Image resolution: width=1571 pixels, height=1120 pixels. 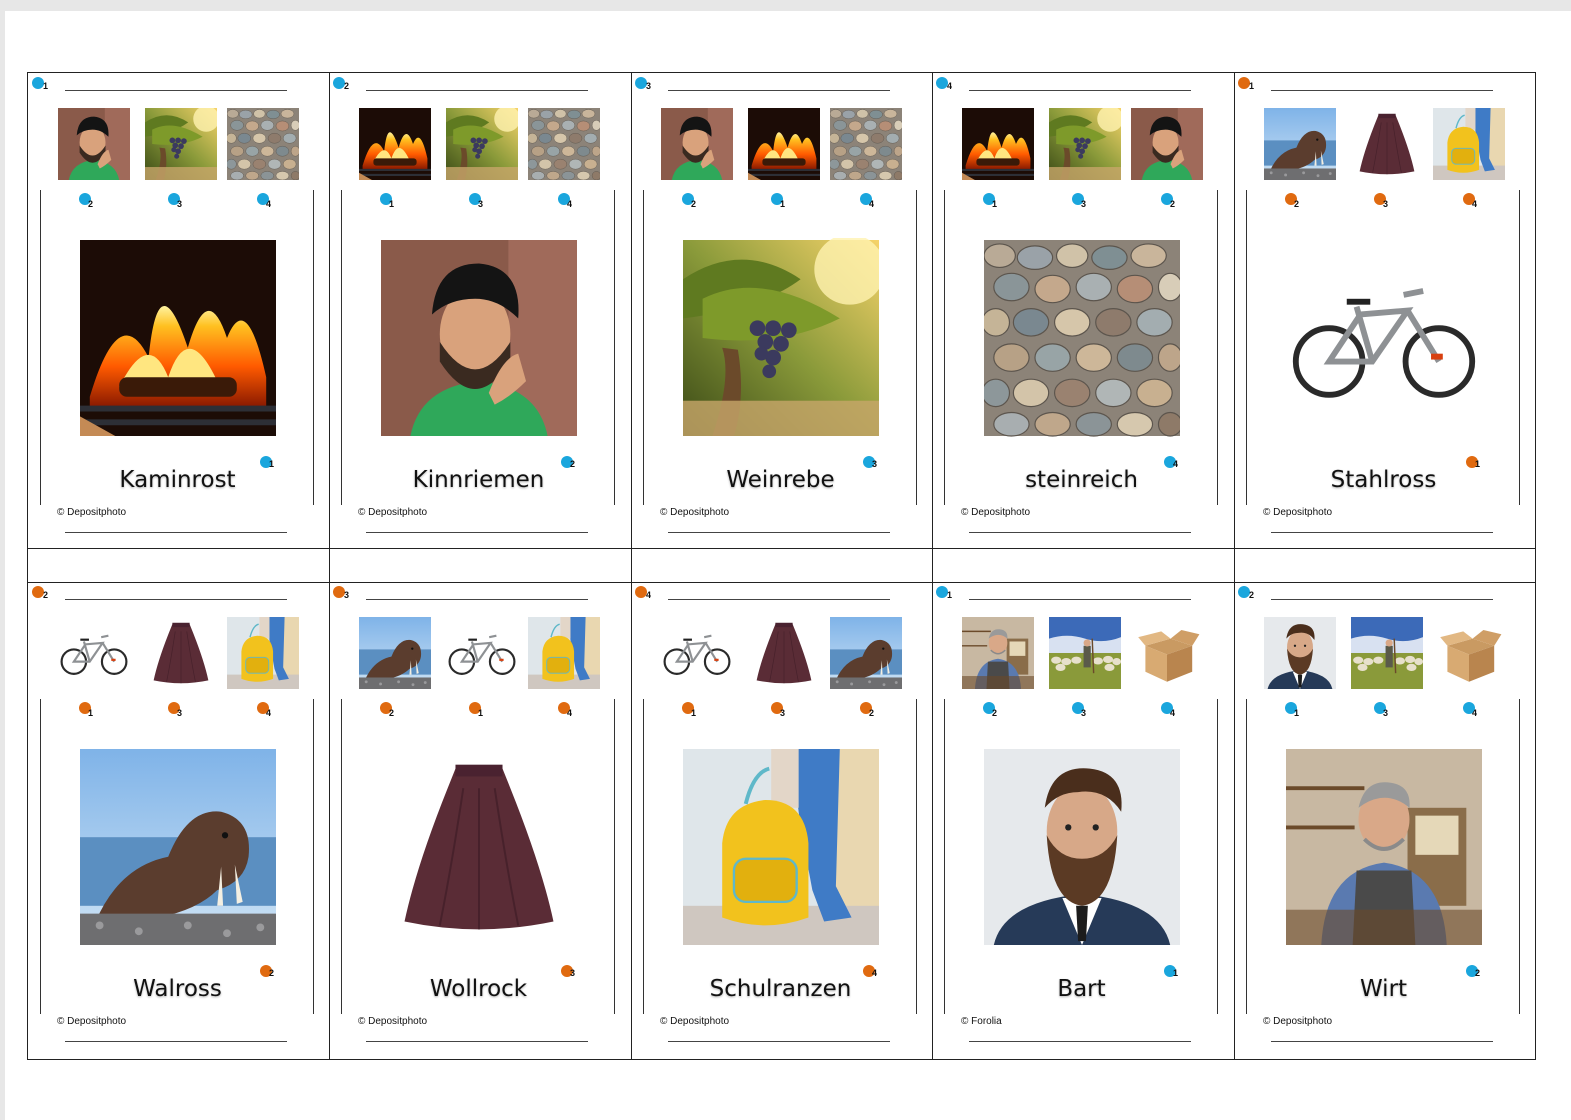 I want to click on flash-card: 3 2 1 4 3 Weinrebe © Depositphoto, so click(x=780, y=309).